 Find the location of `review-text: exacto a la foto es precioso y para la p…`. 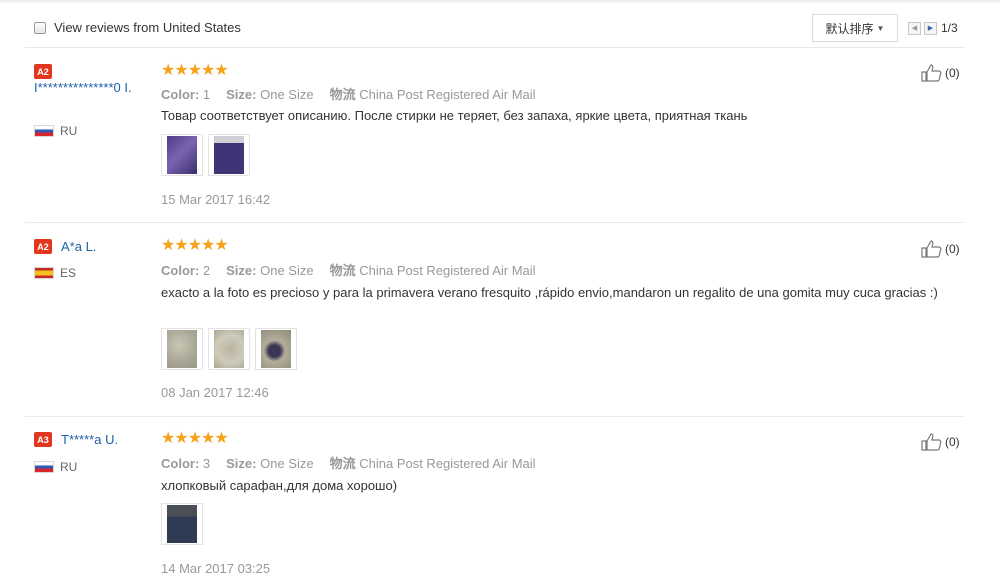

review-text: exacto a la foto es precioso y para la p… is located at coordinates (549, 292).